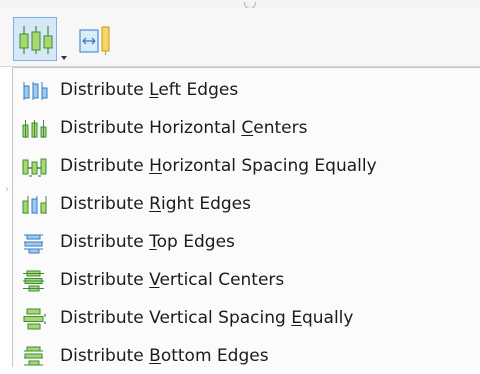 This screenshot has width=480, height=374. I want to click on distribute-vertical-centers-icon, so click(33, 281).